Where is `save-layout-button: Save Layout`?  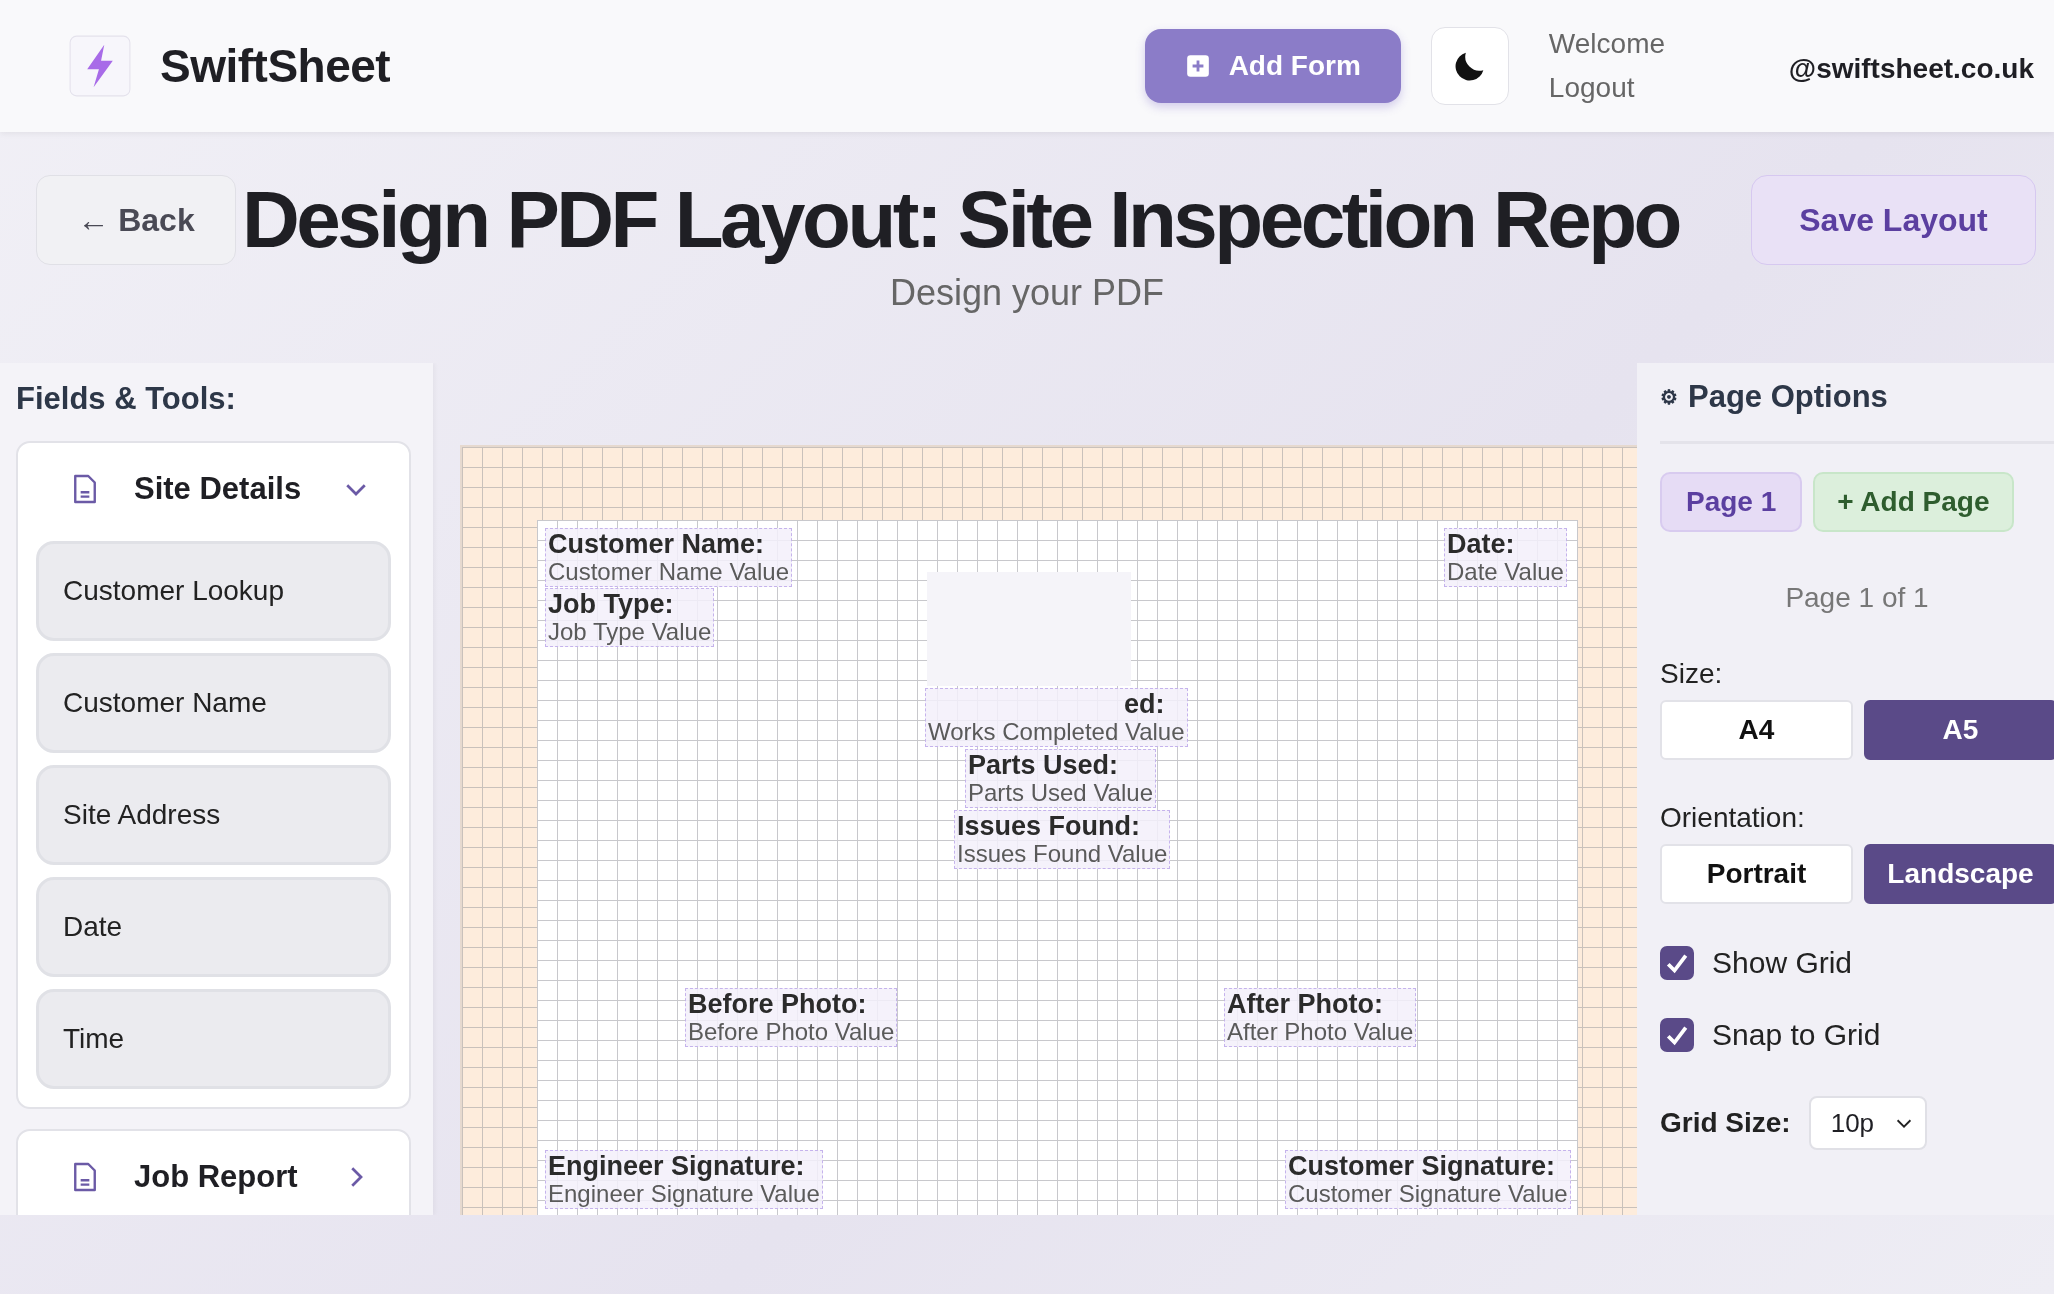 save-layout-button: Save Layout is located at coordinates (1893, 220).